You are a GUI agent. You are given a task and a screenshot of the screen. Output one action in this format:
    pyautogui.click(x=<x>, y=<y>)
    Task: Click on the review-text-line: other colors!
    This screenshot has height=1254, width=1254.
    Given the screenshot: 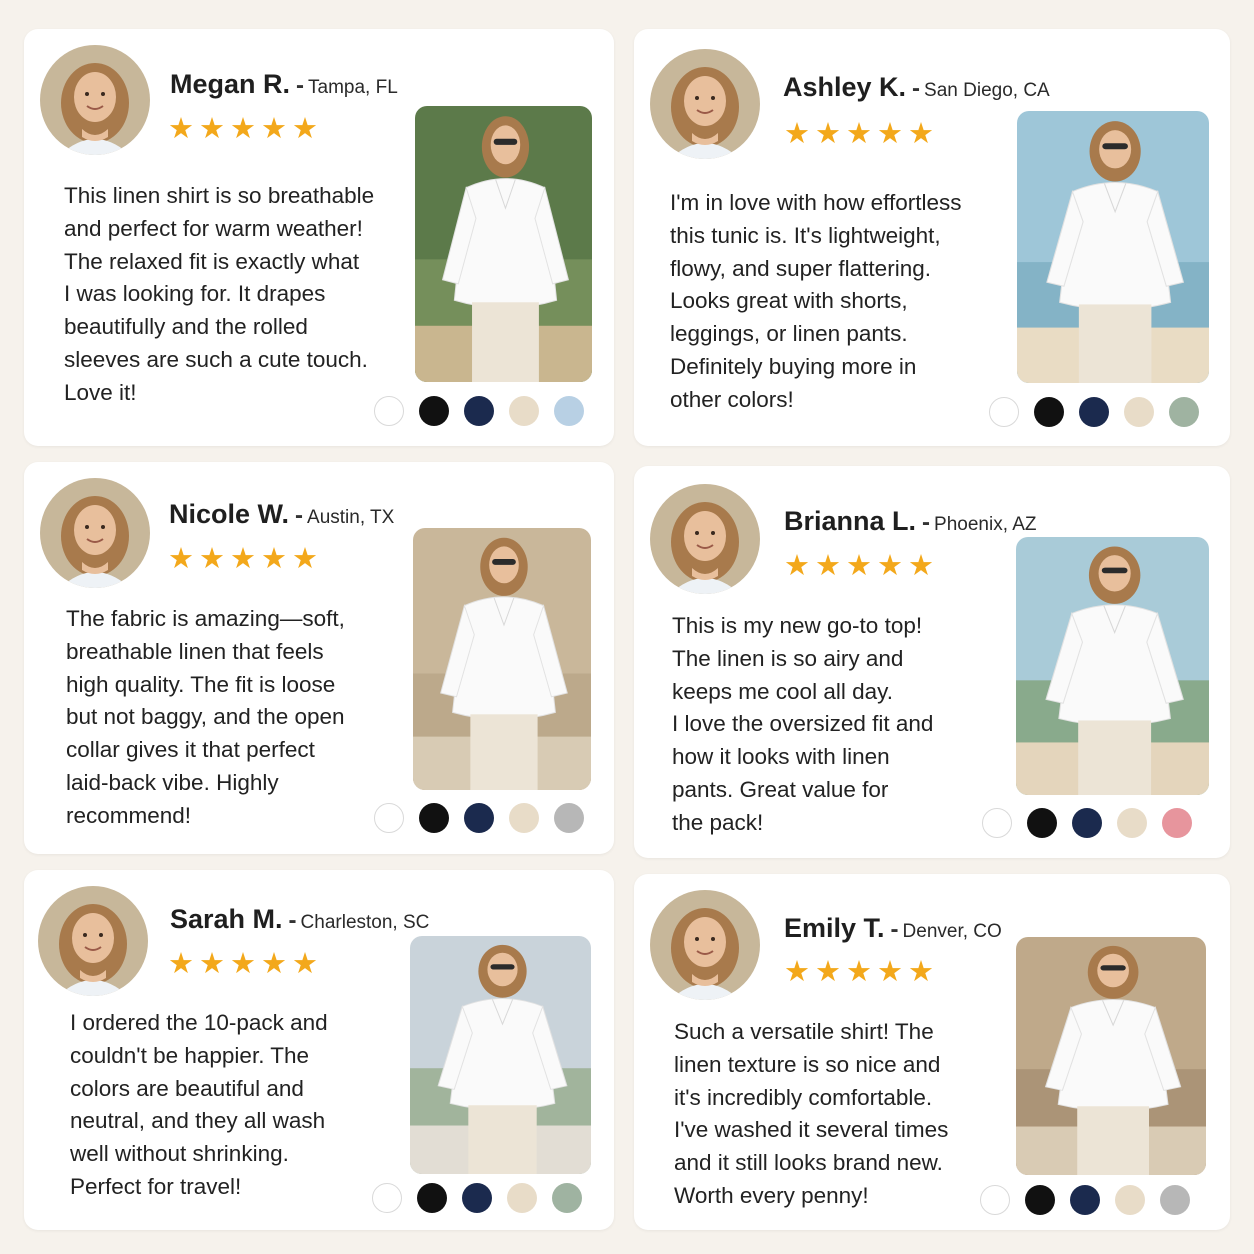 What is the action you would take?
    pyautogui.click(x=732, y=399)
    